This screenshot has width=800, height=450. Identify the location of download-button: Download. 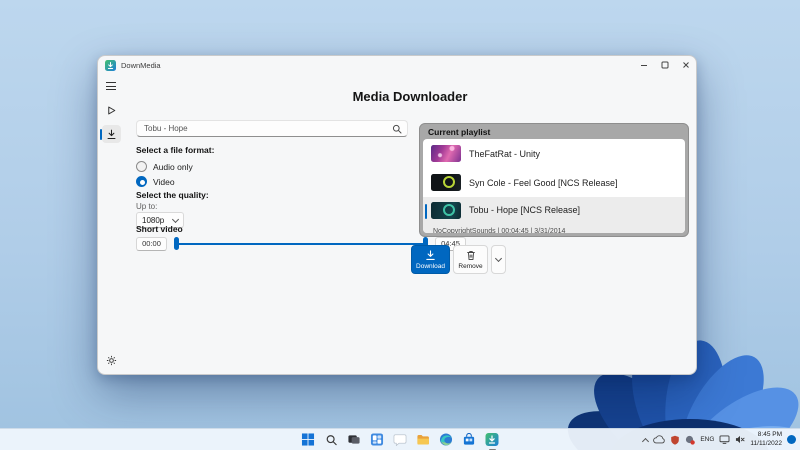
(430, 259).